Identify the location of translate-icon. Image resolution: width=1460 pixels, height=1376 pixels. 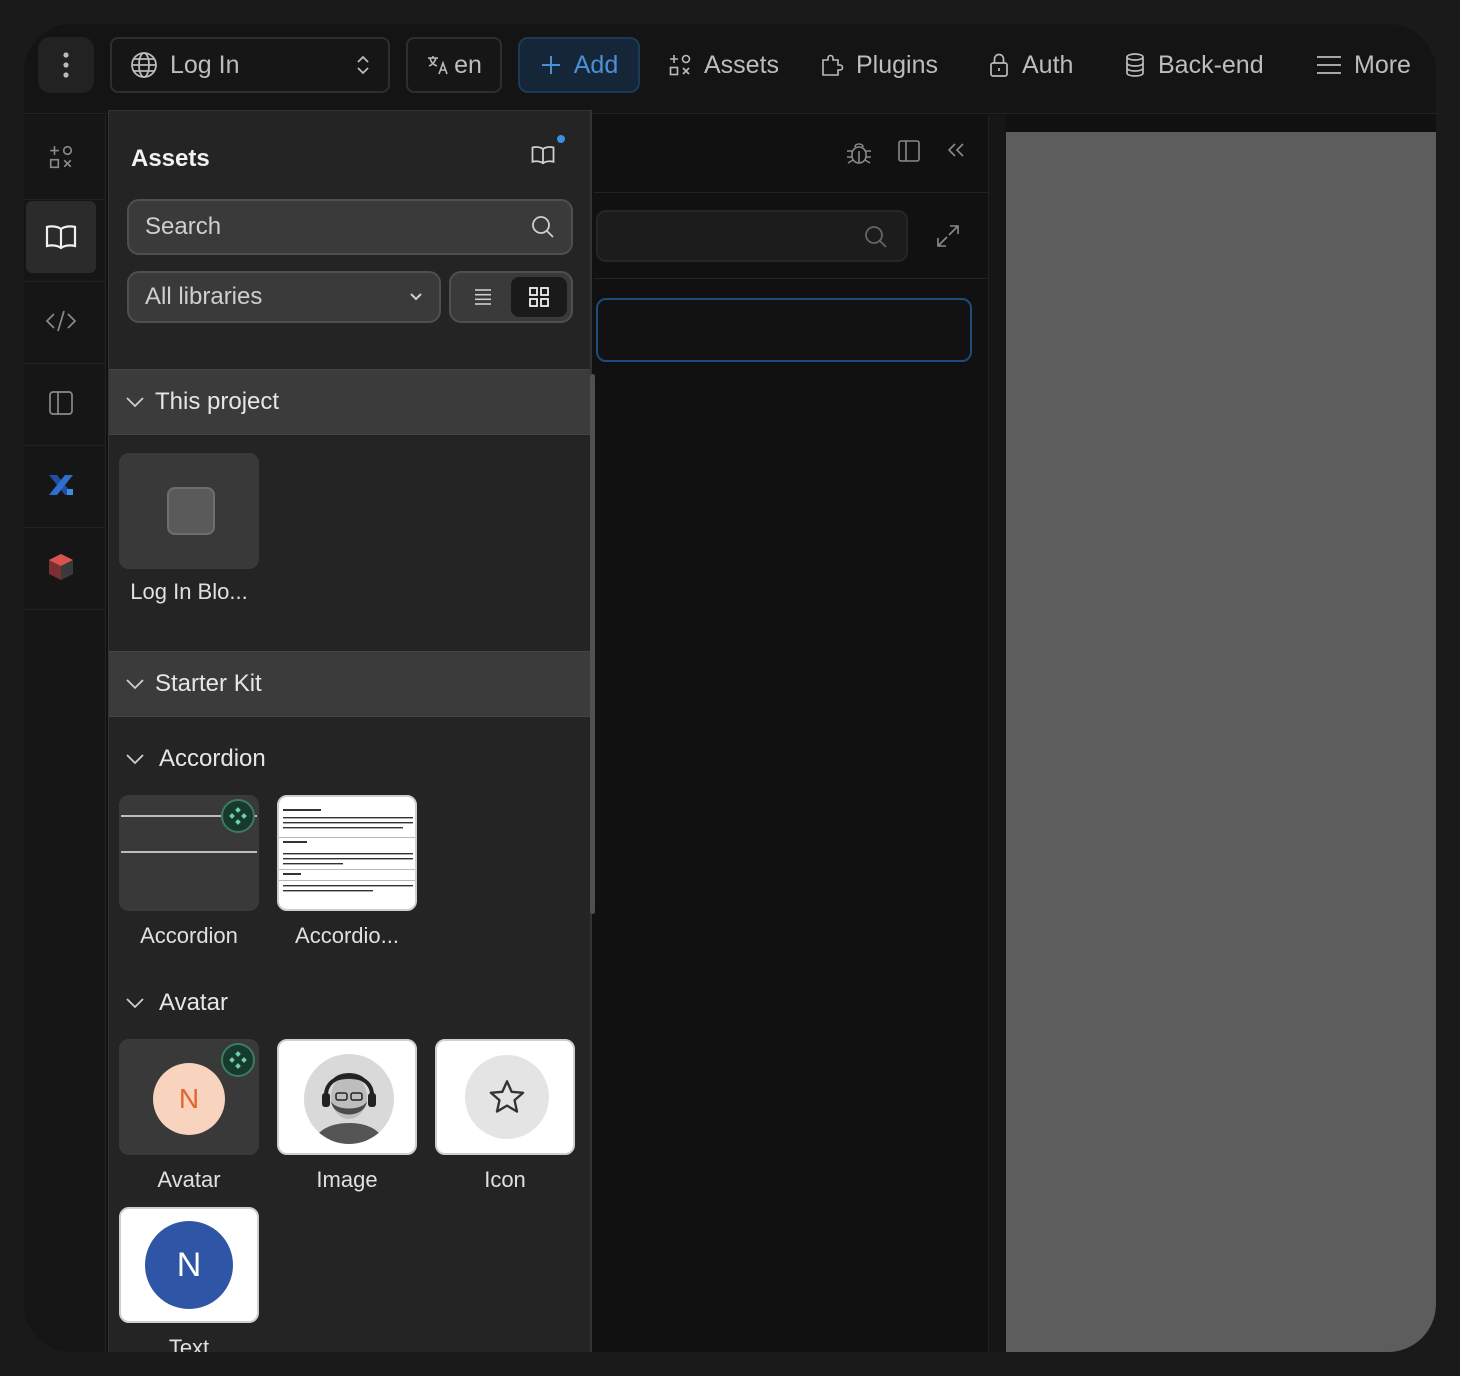
(438, 65).